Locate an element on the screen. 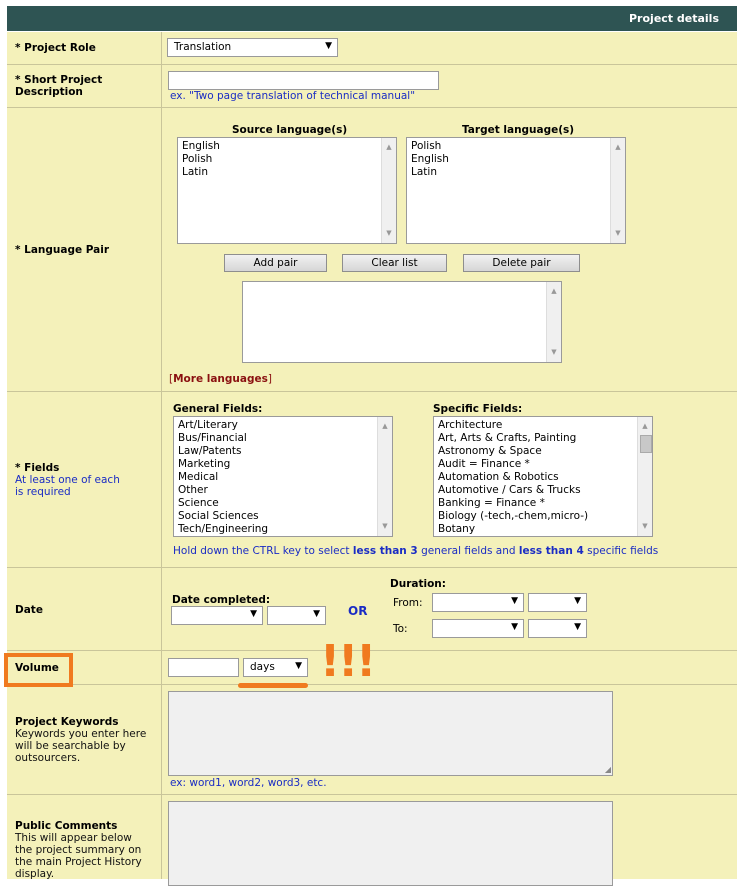  language-pair-label: * Language Pair is located at coordinates (62, 250).